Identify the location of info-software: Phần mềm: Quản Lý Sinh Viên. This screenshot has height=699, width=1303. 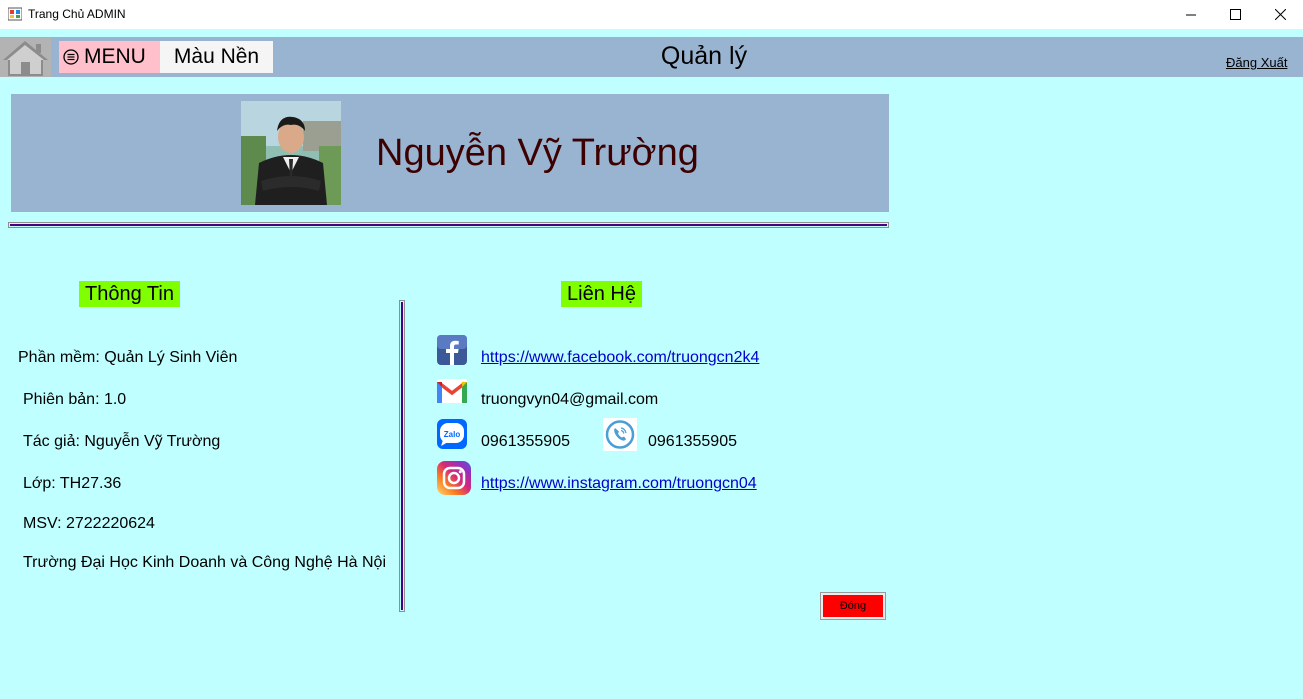
(128, 357).